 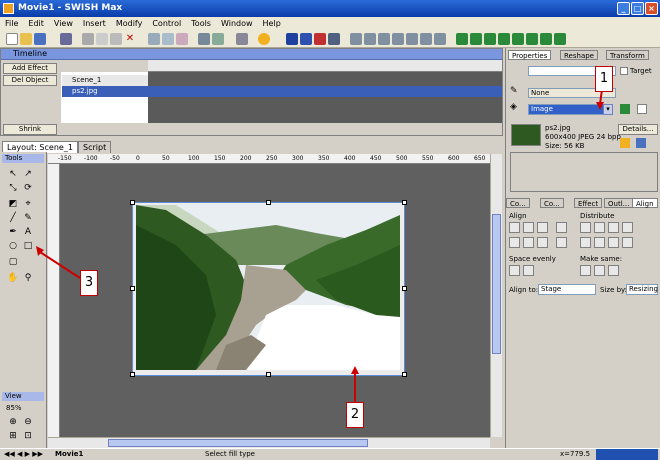 What do you see at coordinates (480, 158) in the screenshot?
I see `ruler-tick-label: 650` at bounding box center [480, 158].